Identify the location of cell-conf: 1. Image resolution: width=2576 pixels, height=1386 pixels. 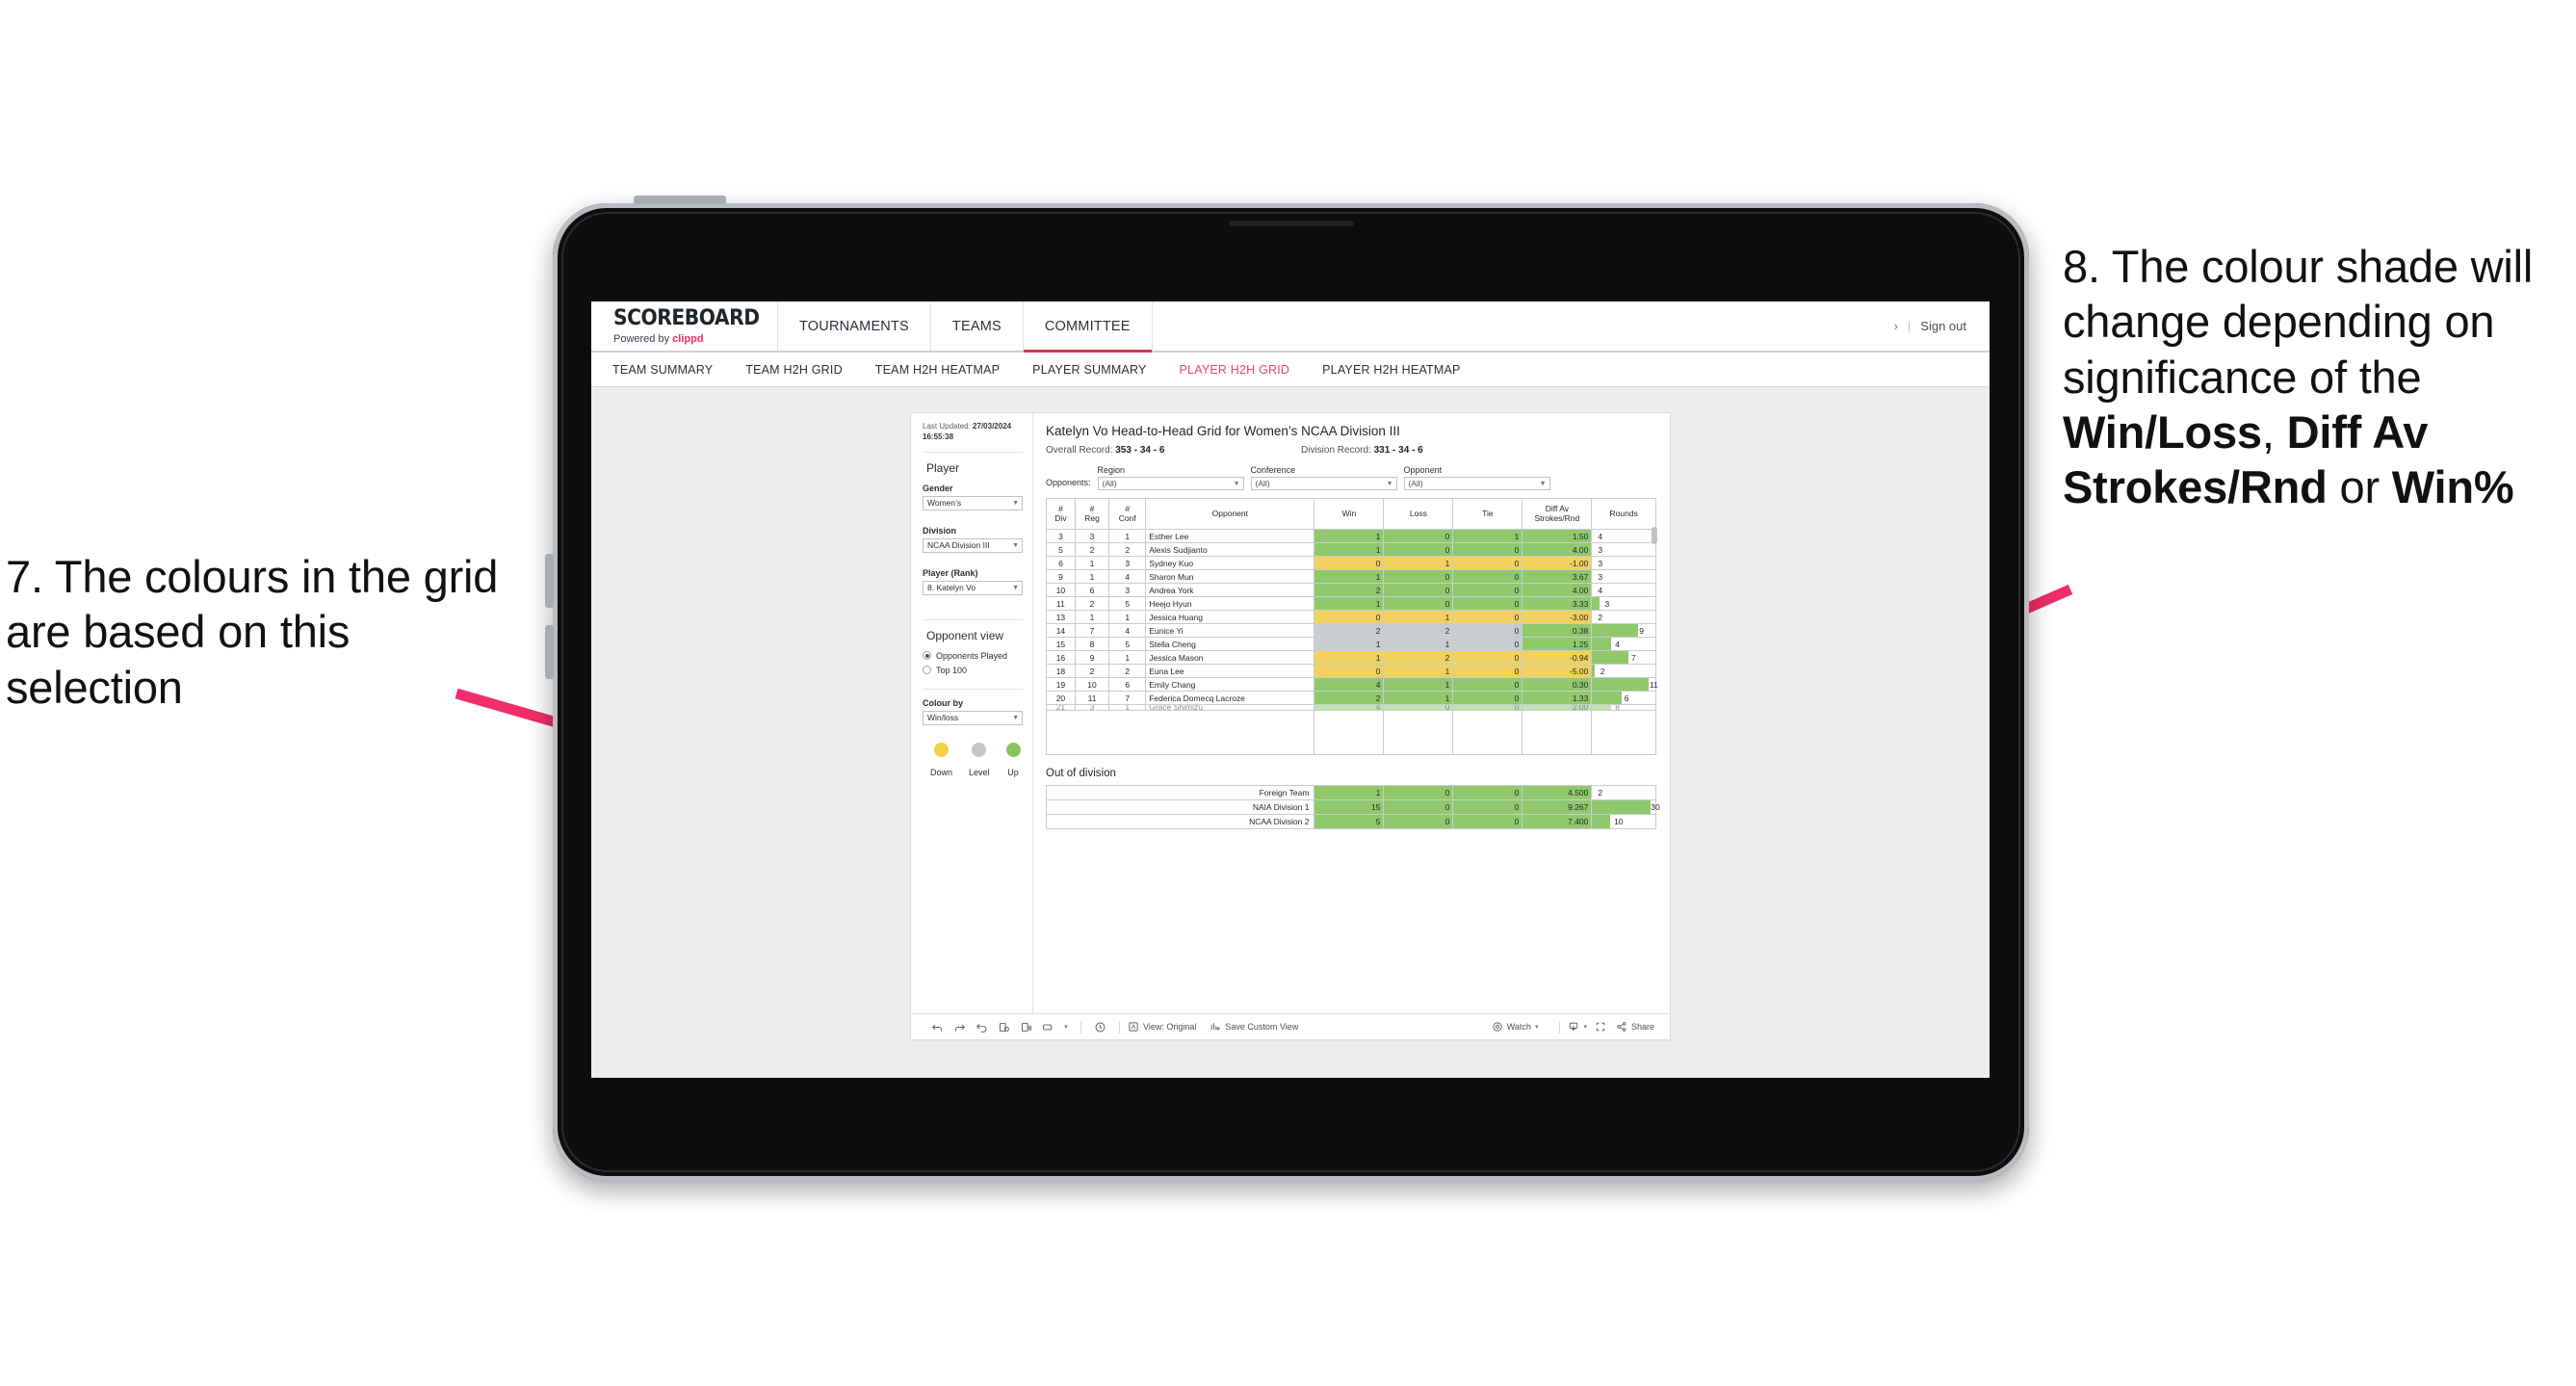
(1127, 657).